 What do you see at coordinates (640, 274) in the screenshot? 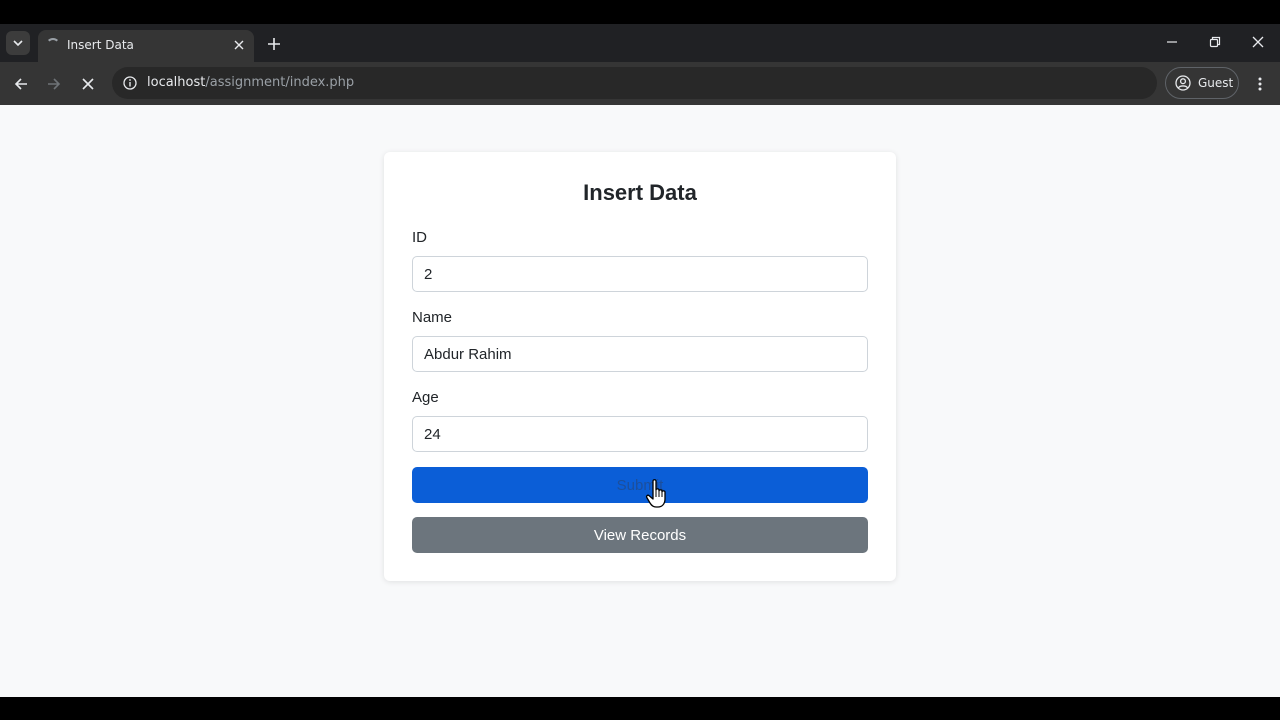
I see `id-field` at bounding box center [640, 274].